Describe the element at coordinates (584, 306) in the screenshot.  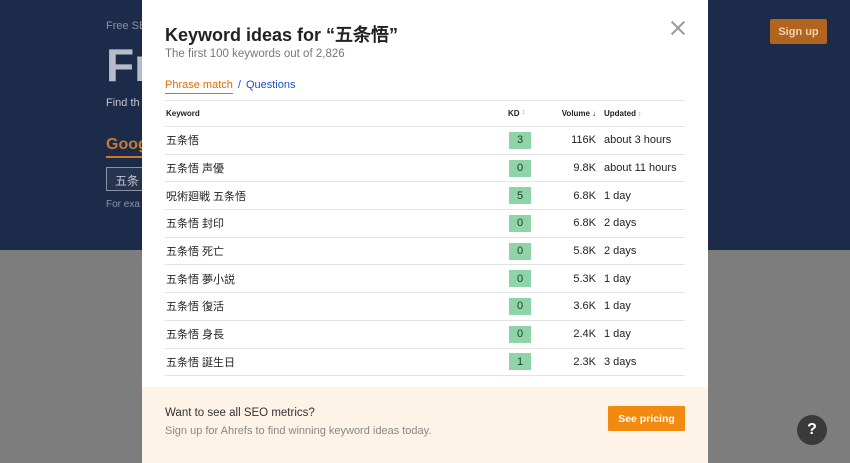
I see `volume-cell: 3.6K` at that location.